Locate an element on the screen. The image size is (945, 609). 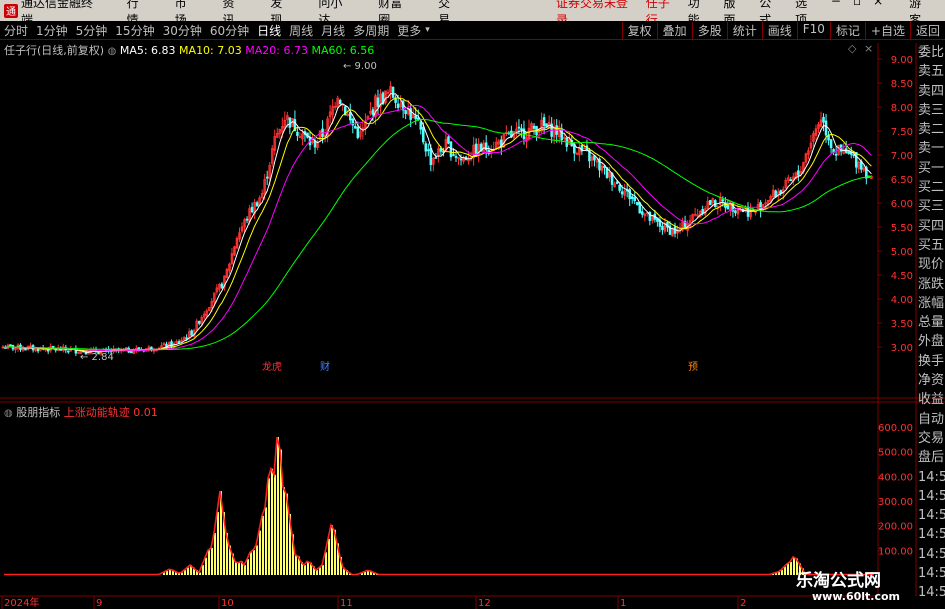
legend-ma20: MA20: 6.73 is located at coordinates (276, 50).